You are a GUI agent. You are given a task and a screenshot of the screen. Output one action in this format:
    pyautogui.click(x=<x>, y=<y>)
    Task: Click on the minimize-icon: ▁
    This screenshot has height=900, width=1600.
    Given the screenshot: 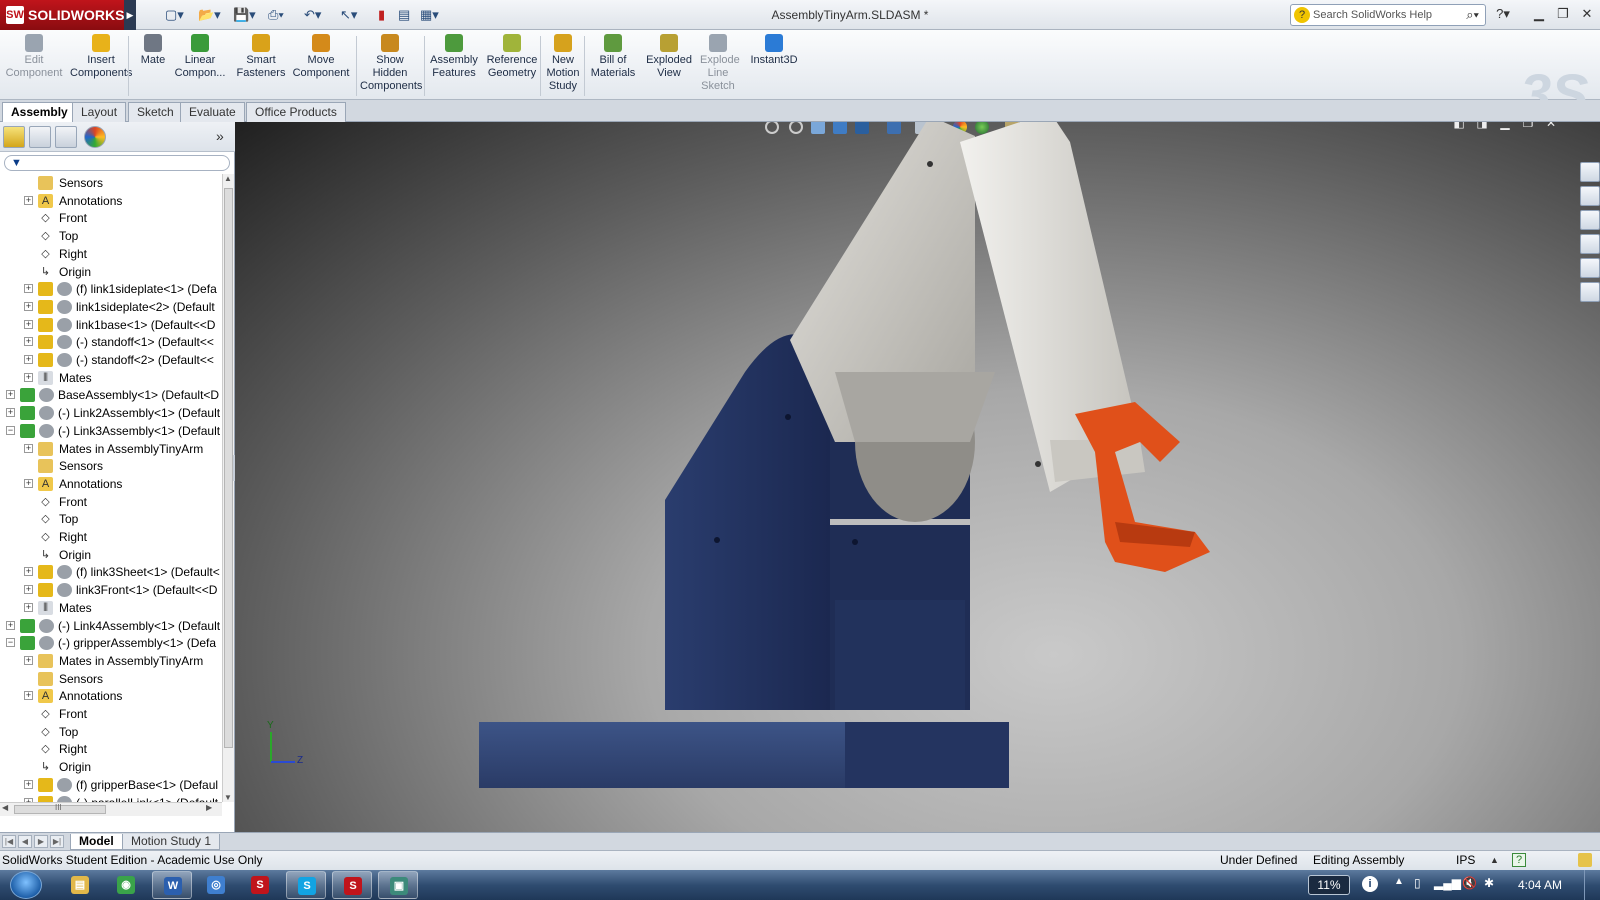 What is the action you would take?
    pyautogui.click(x=1539, y=14)
    